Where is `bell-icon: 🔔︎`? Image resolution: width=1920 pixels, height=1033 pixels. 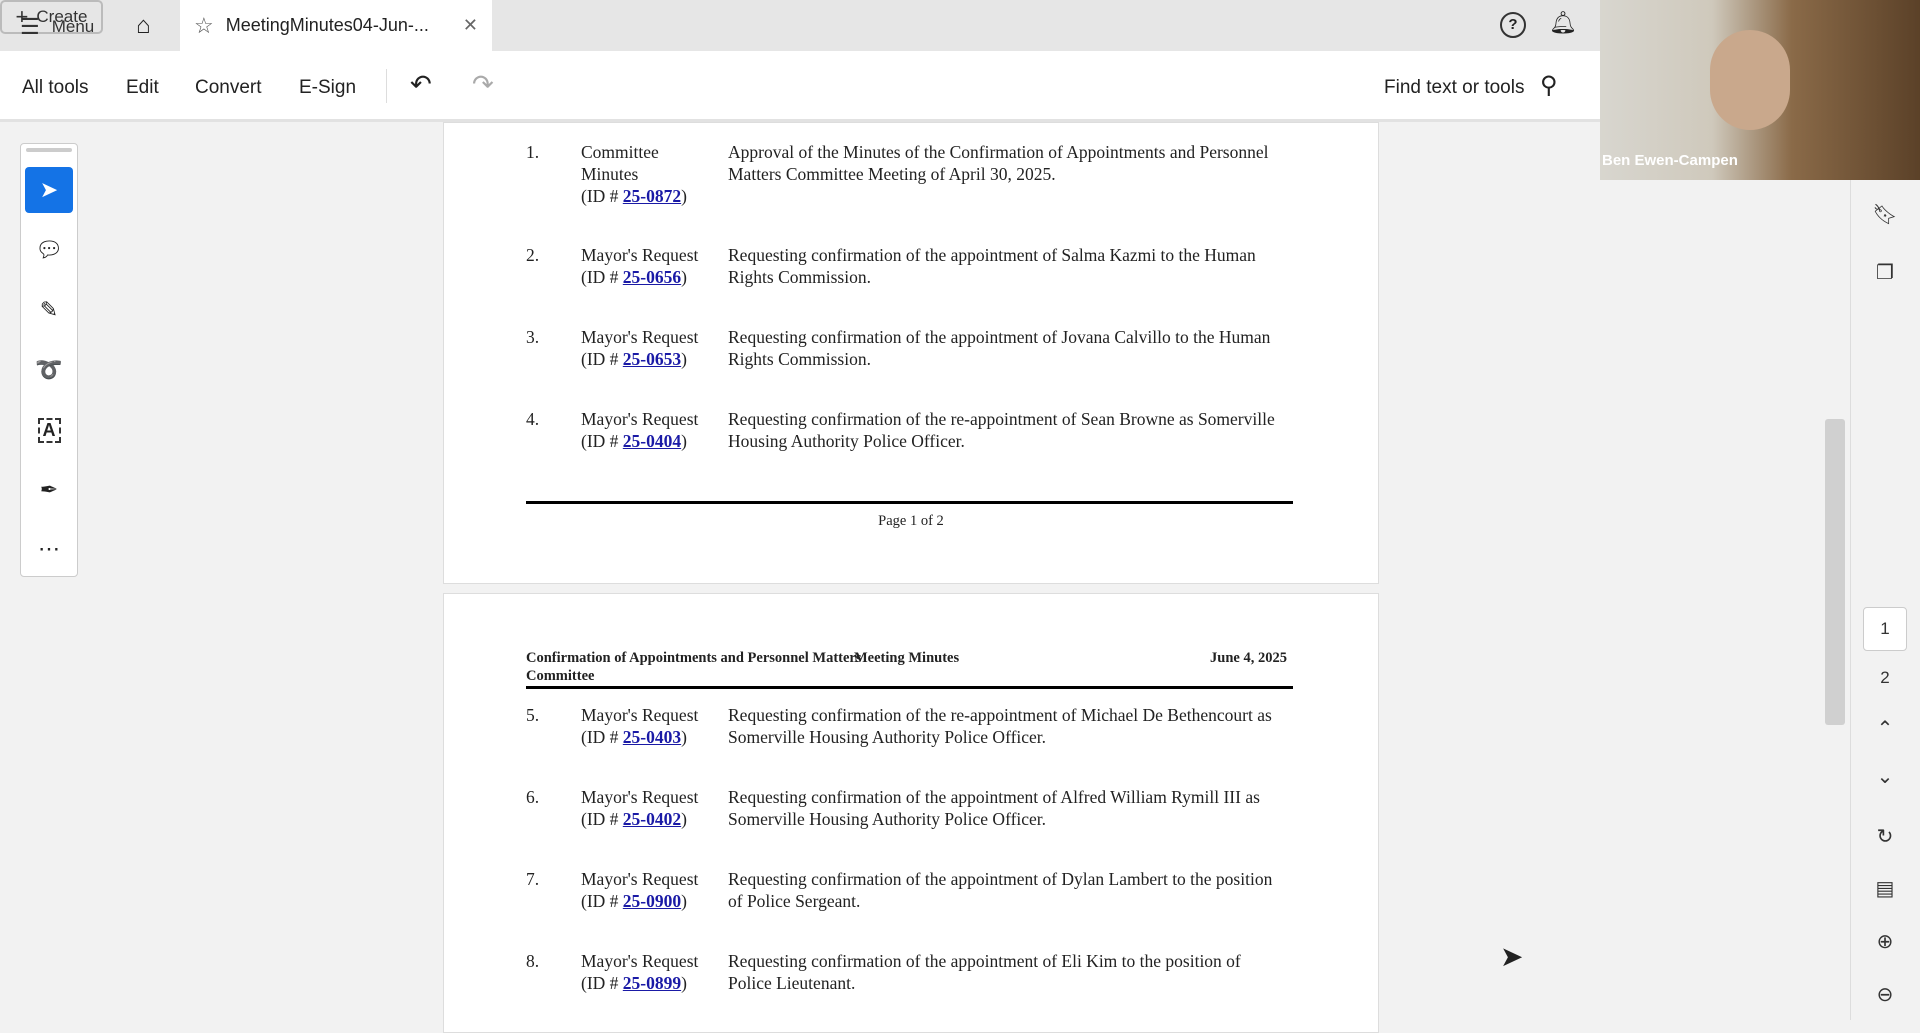
bell-icon: 🔔︎ is located at coordinates (1563, 23).